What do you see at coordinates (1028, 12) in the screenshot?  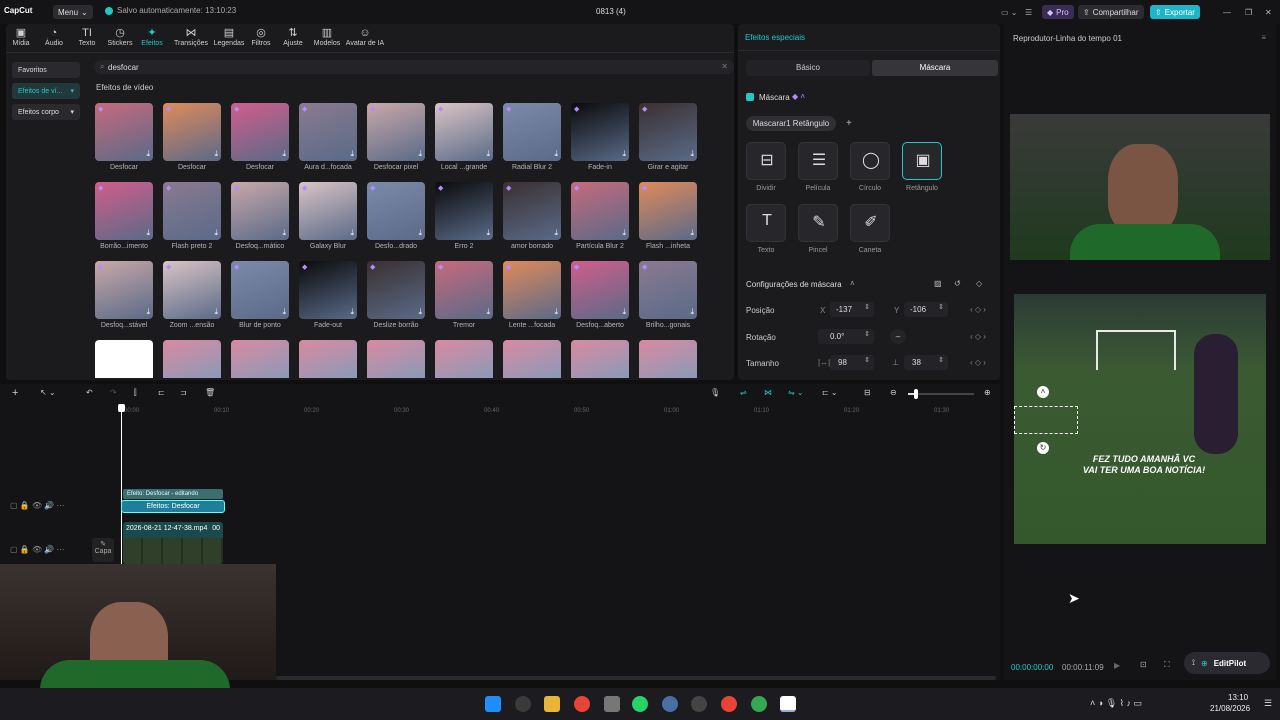 I see `shortcuts-icon: ☰` at bounding box center [1028, 12].